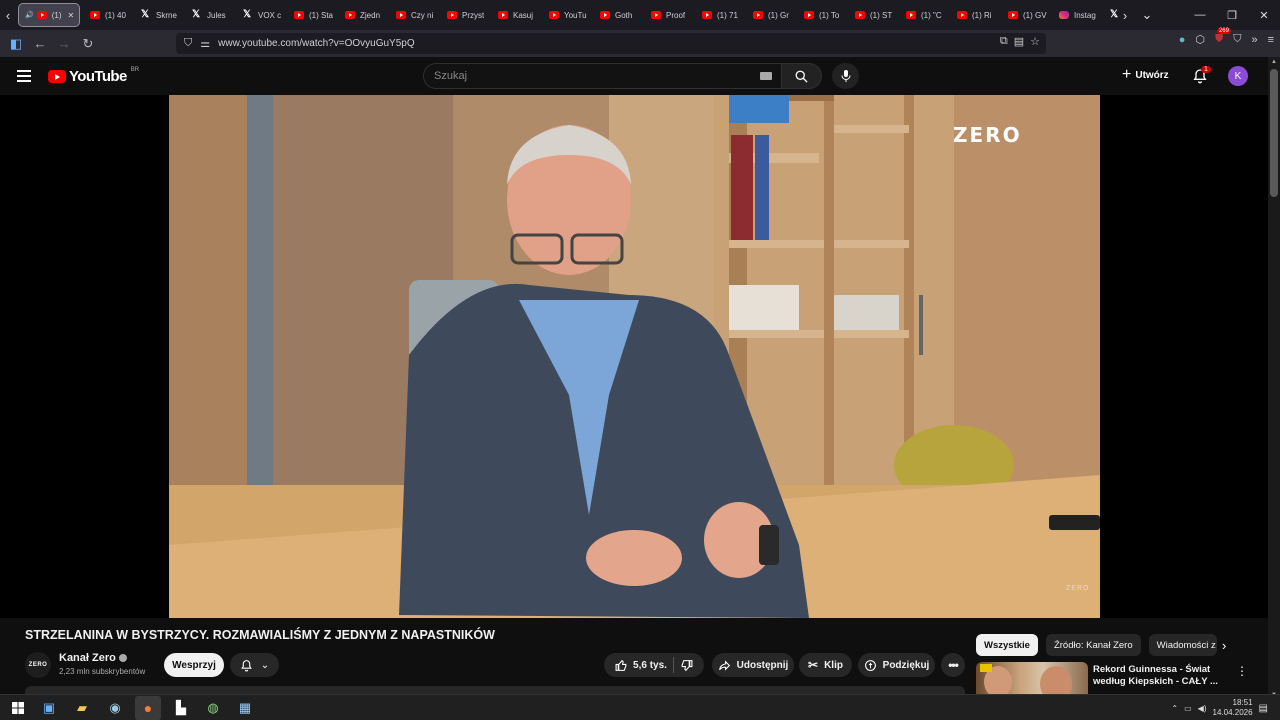 The image size is (1280, 720). I want to click on scroll-up-arrow-icon: ▲, so click(1274, 62).